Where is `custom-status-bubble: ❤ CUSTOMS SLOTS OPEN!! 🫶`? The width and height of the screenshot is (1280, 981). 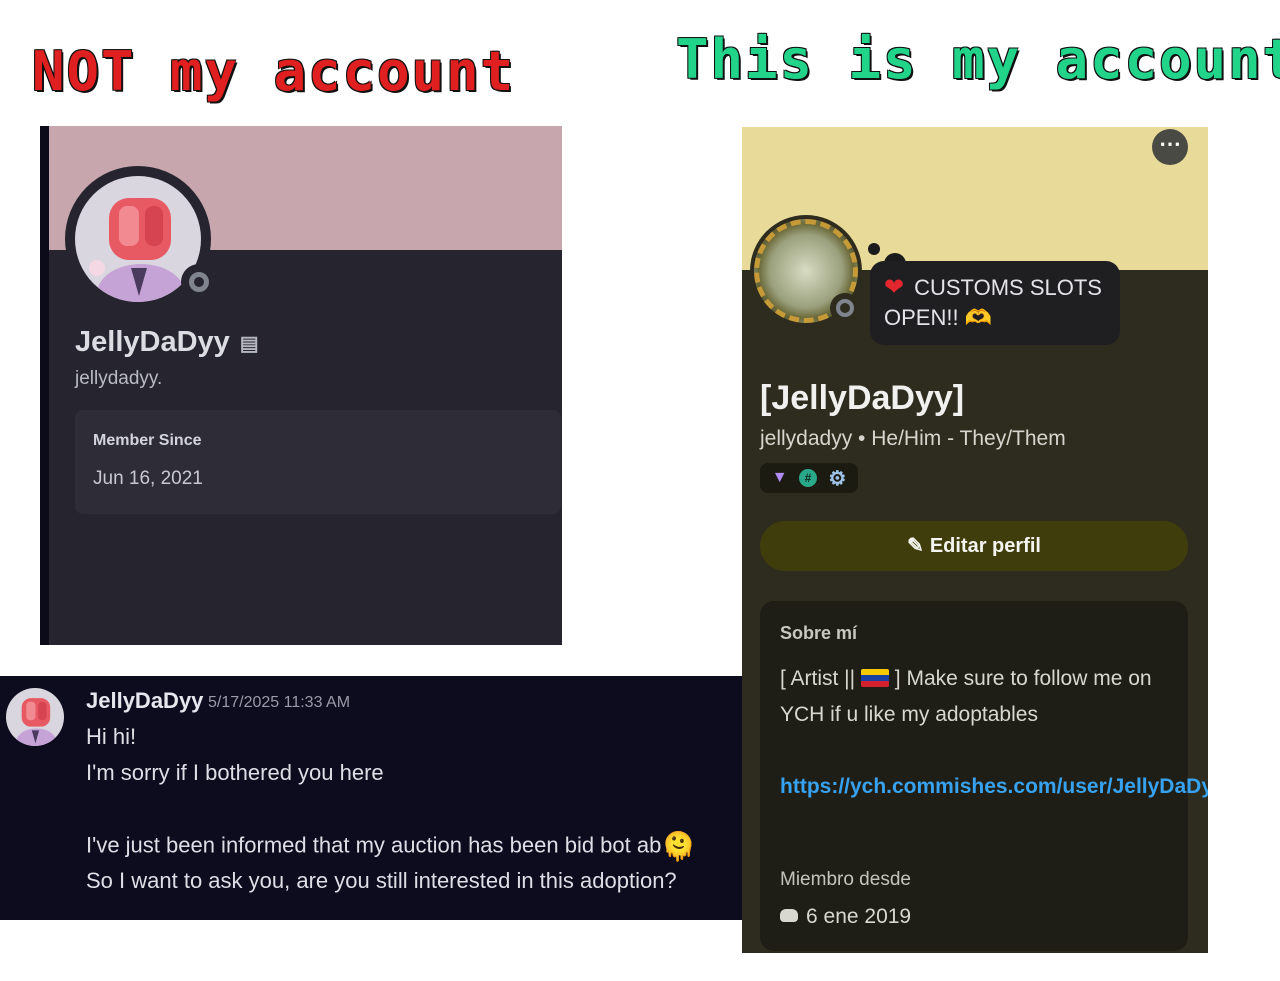 custom-status-bubble: ❤ CUSTOMS SLOTS OPEN!! 🫶 is located at coordinates (995, 303).